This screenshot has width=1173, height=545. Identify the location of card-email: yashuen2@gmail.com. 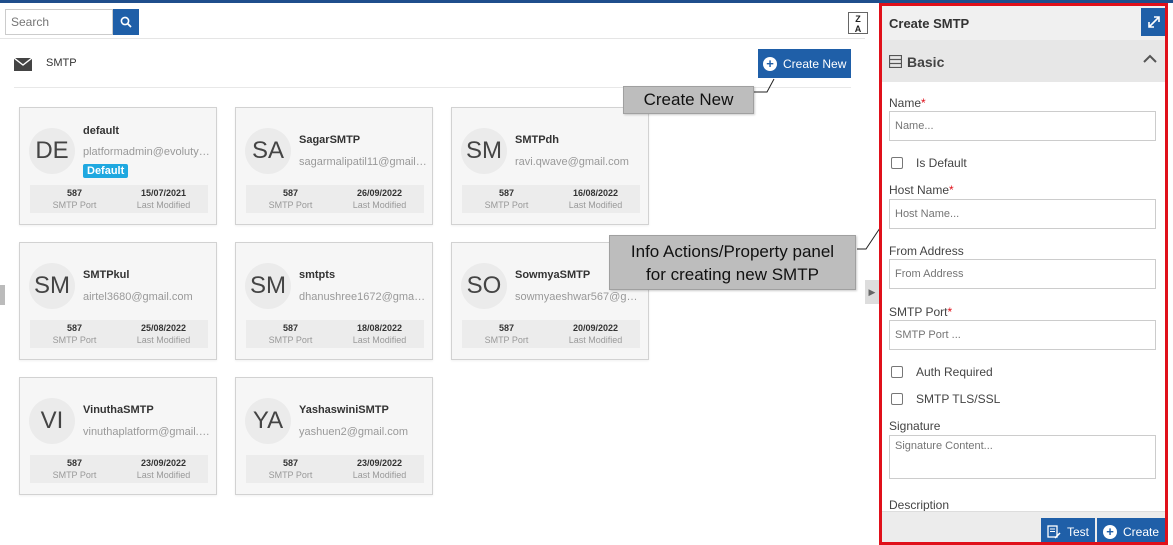
(353, 432).